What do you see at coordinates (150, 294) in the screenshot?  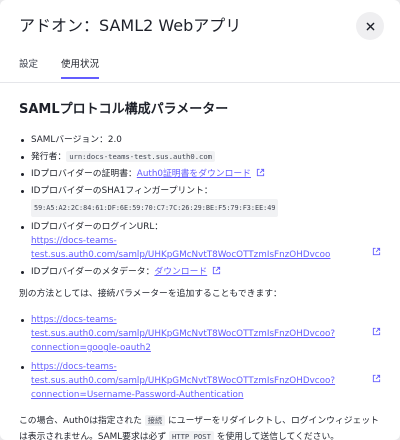 I see `alternative-text: 別の方法としては、接続パラメーターを追加することもできます：` at bounding box center [150, 294].